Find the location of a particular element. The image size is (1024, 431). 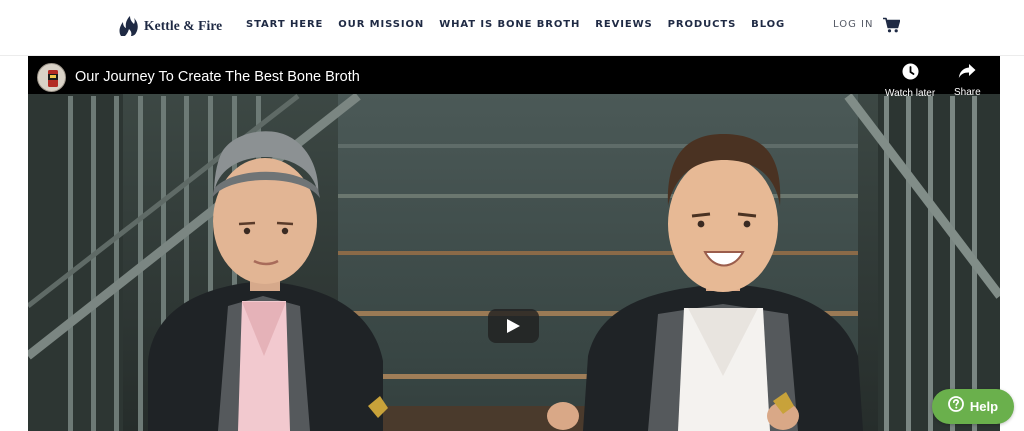

channel-avatar is located at coordinates (51, 77).